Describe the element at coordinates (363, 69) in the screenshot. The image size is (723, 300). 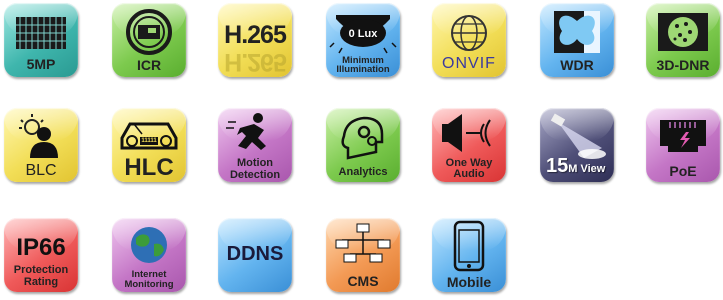
I see `tile-min-illumination-line2: Illumination` at that location.